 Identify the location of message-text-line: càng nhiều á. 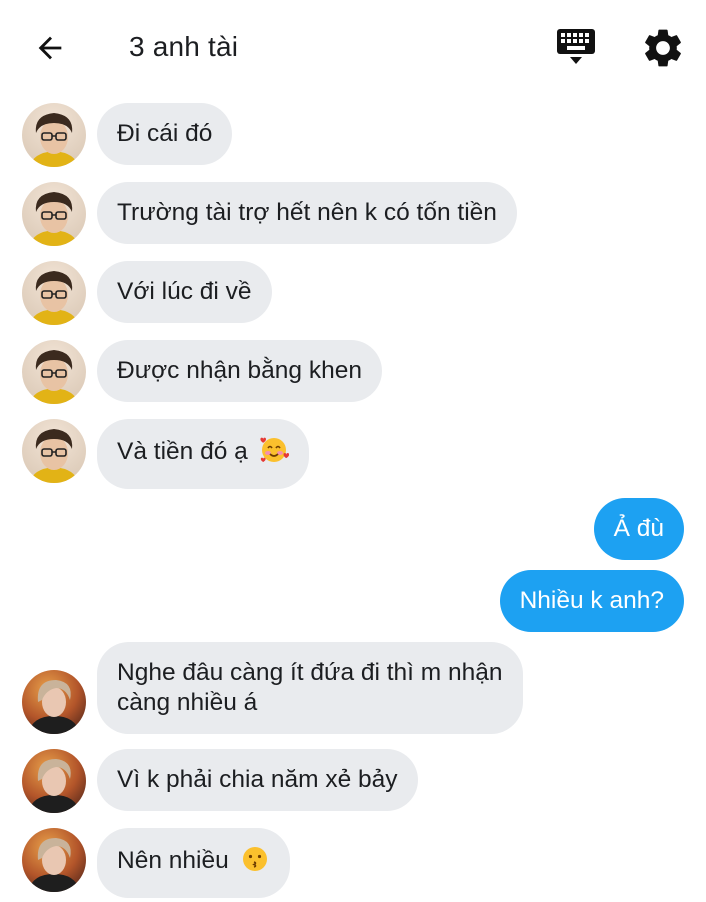
(187, 702).